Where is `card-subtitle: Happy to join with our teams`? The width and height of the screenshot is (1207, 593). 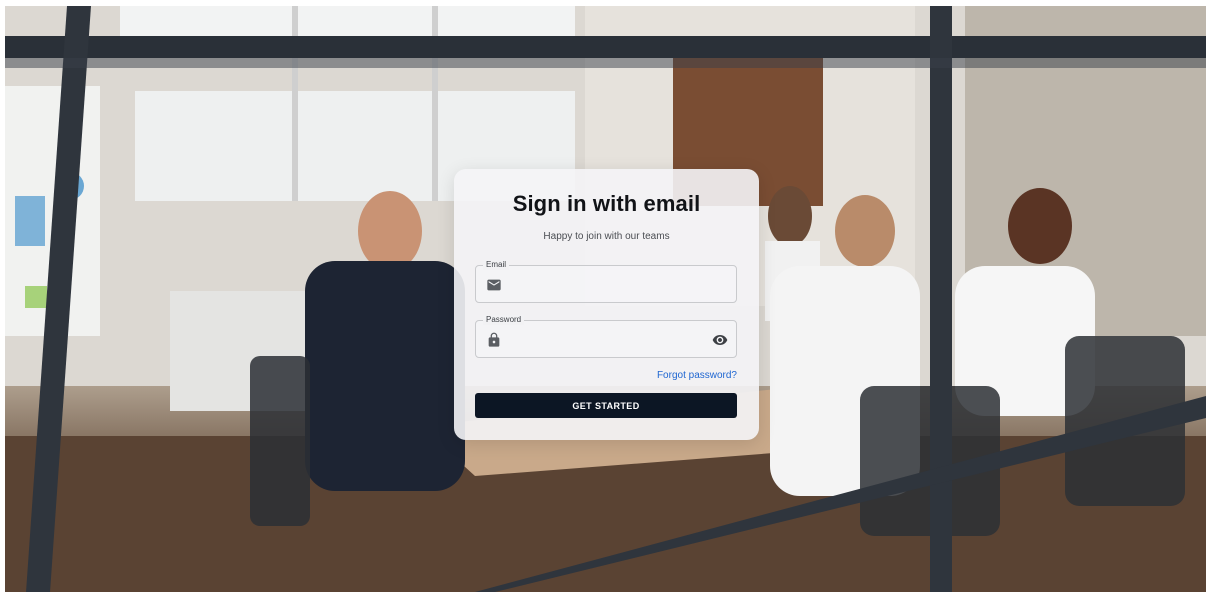 card-subtitle: Happy to join with our teams is located at coordinates (606, 236).